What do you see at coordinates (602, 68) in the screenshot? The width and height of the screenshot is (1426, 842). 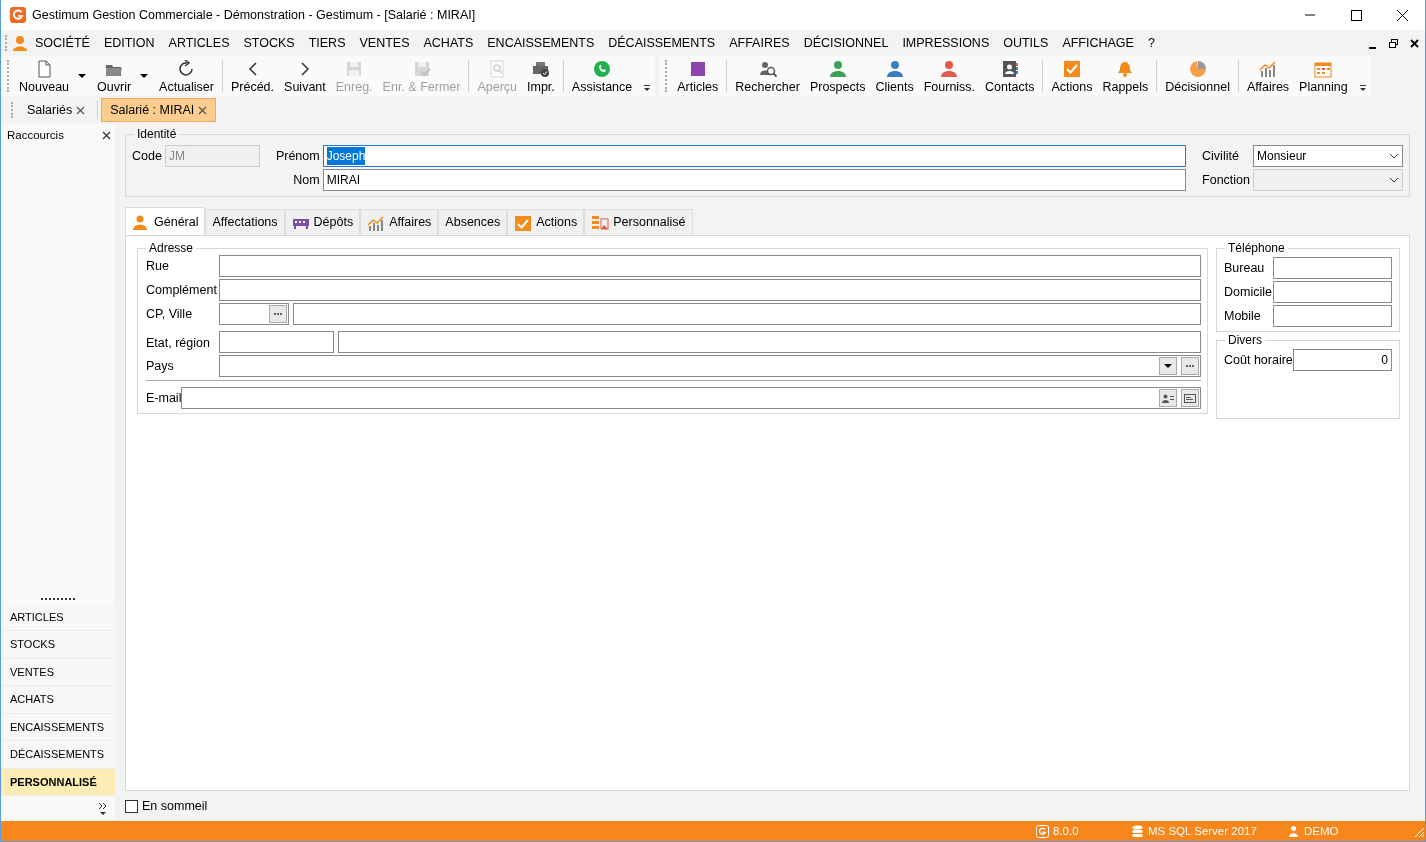 I see `phone-bubble-icon` at bounding box center [602, 68].